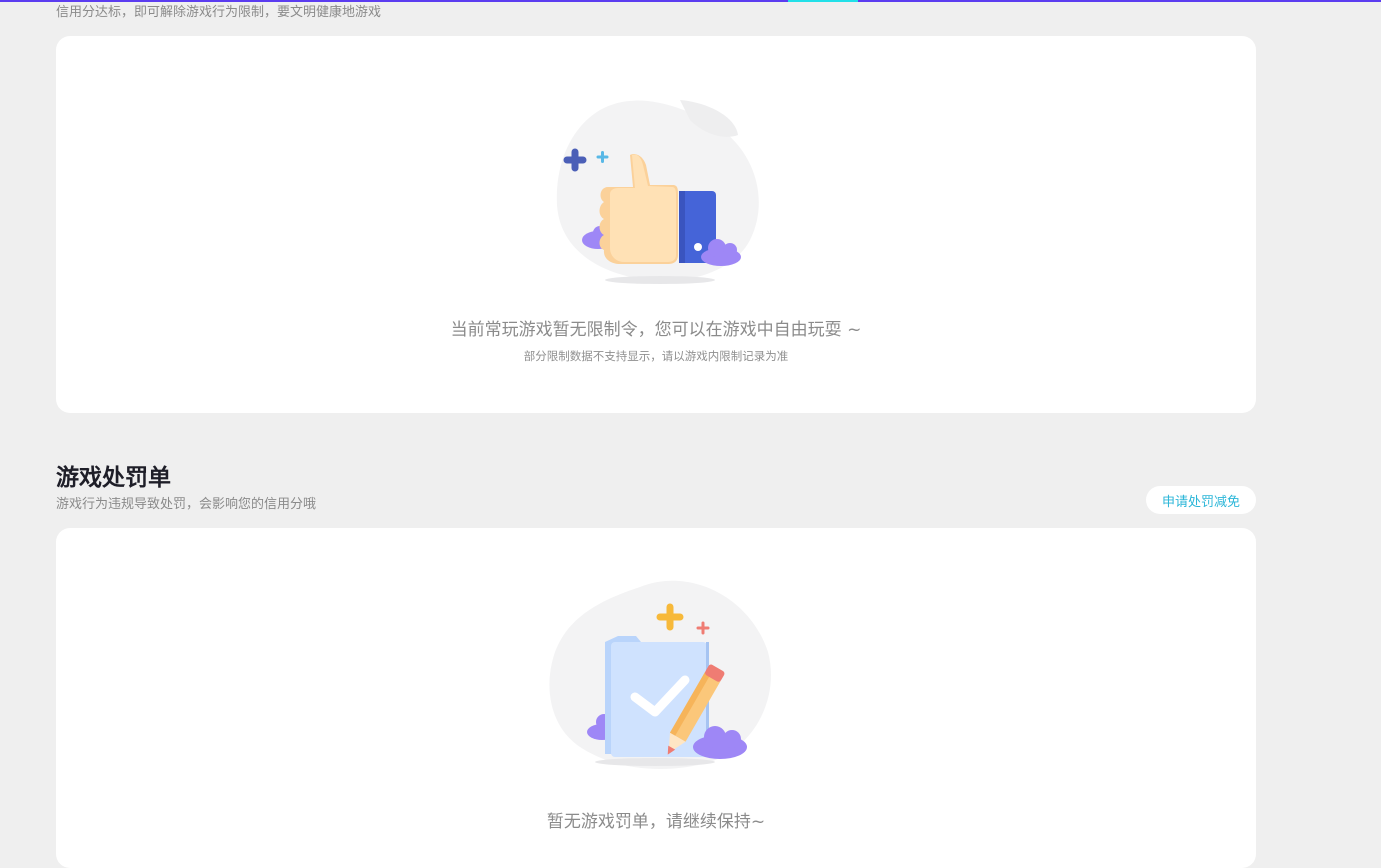 The width and height of the screenshot is (1381, 868). What do you see at coordinates (657, 192) in the screenshot?
I see `thumbs-up-icon` at bounding box center [657, 192].